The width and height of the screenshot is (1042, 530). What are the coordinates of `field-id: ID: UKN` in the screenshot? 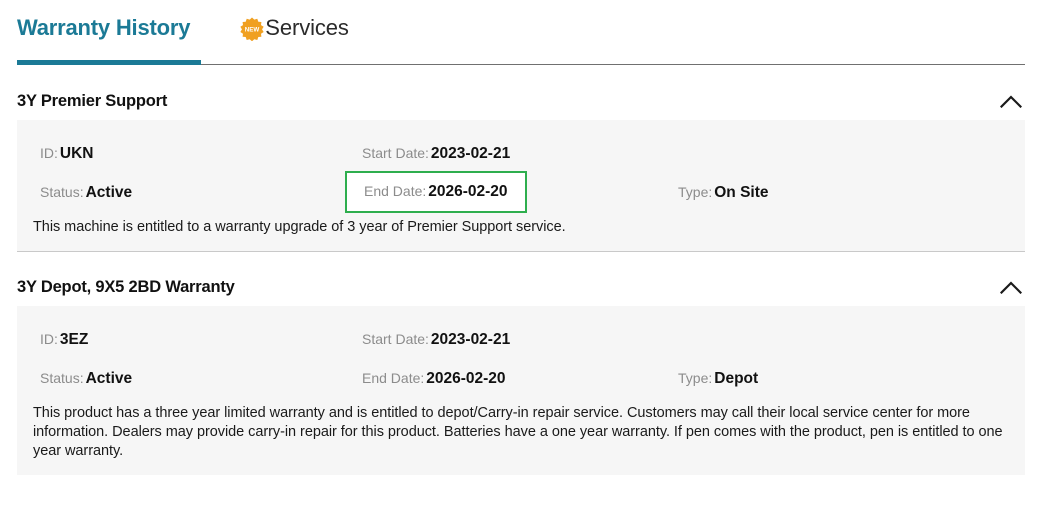 It's located at (66, 154).